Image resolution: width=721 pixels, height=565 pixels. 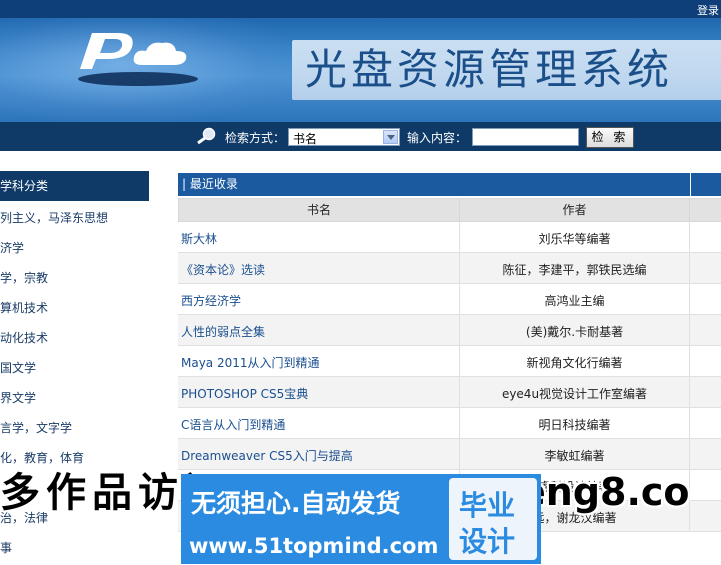 I want to click on chevron-down-icon, so click(x=390, y=137).